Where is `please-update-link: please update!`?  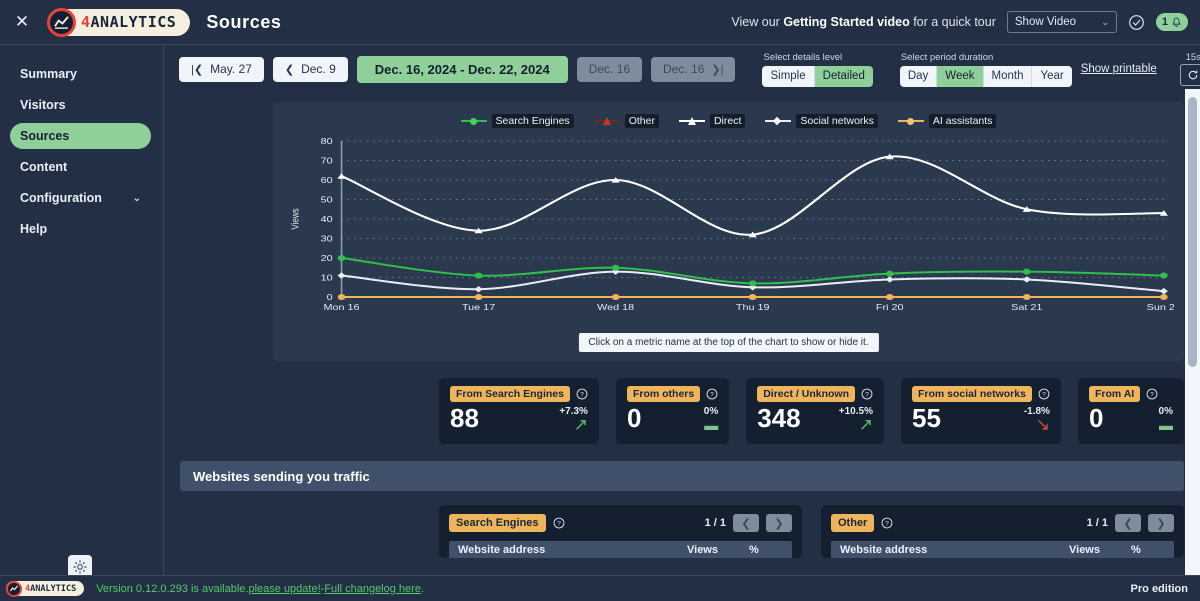 please-update-link: please update! is located at coordinates (284, 589).